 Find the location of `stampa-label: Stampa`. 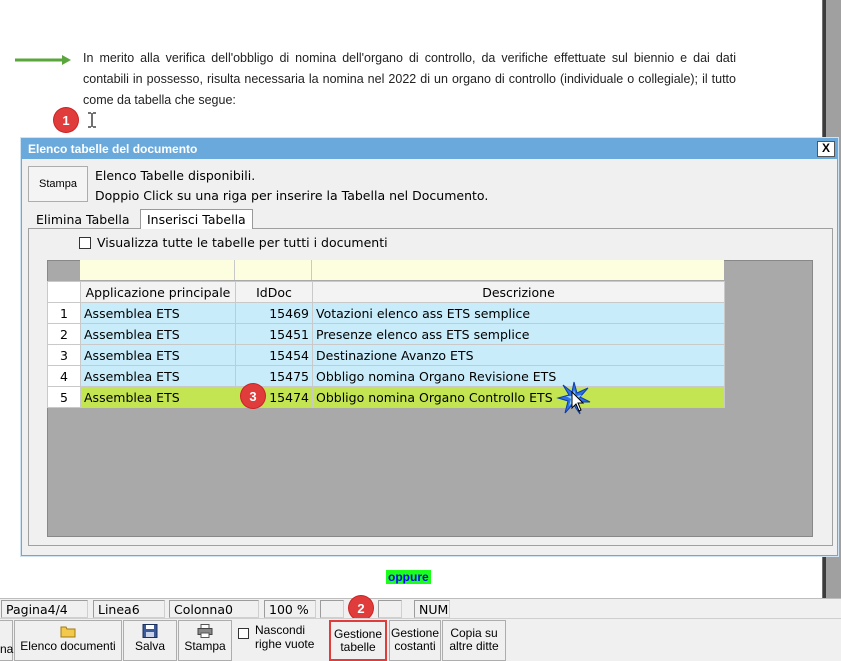

stampa-label: Stampa is located at coordinates (205, 646).